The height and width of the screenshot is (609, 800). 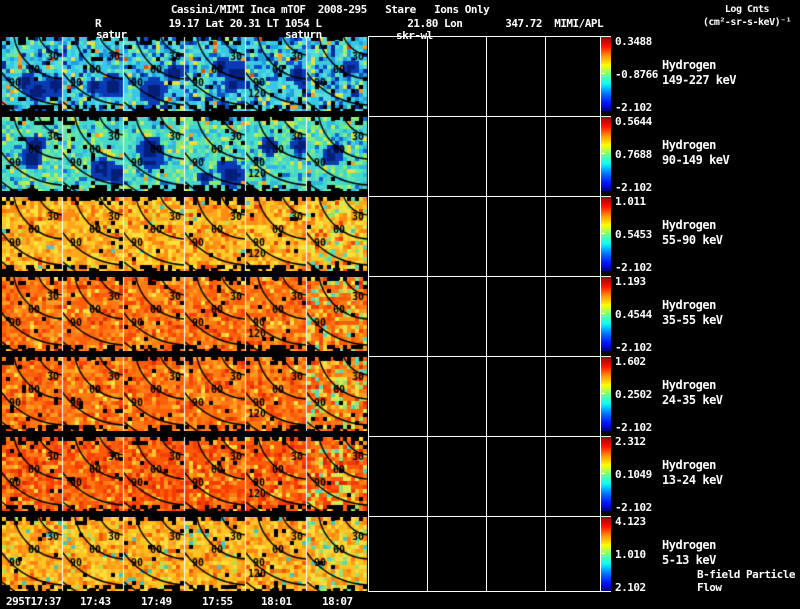 What do you see at coordinates (636, 74) in the screenshot?
I see `colorbar-mid-value: -0.8766` at bounding box center [636, 74].